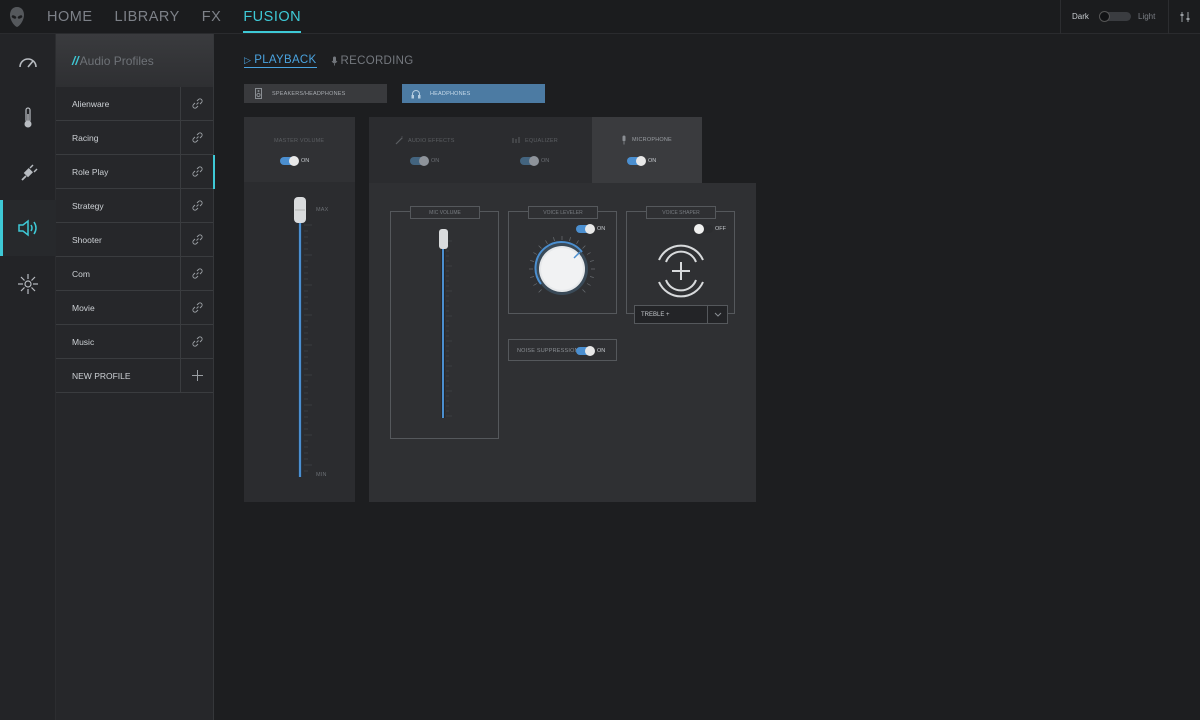  I want to click on profile-name: Role Play, so click(90, 171).